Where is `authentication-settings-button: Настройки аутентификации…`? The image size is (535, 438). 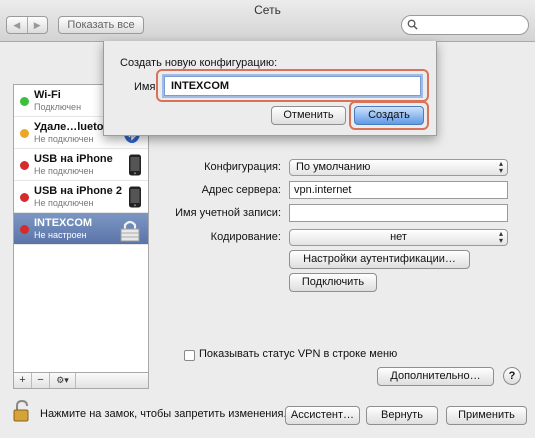
authentication-settings-button: Настройки аутентификации… is located at coordinates (379, 259).